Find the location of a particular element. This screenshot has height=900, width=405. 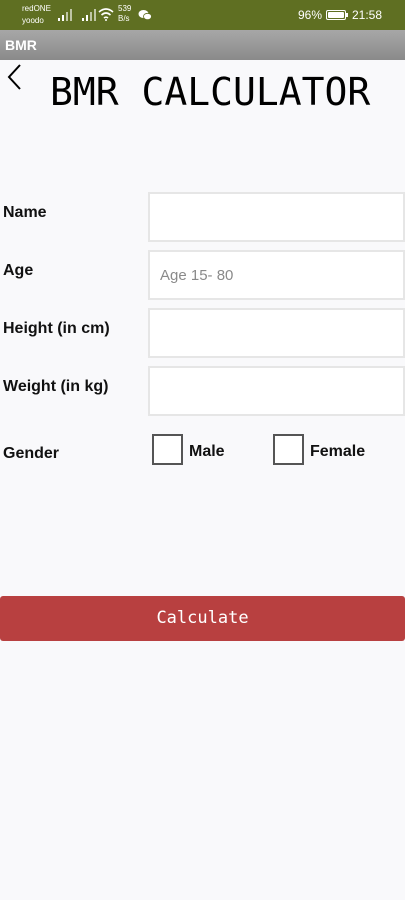

network-speed: 539 B/s is located at coordinates (124, 14).